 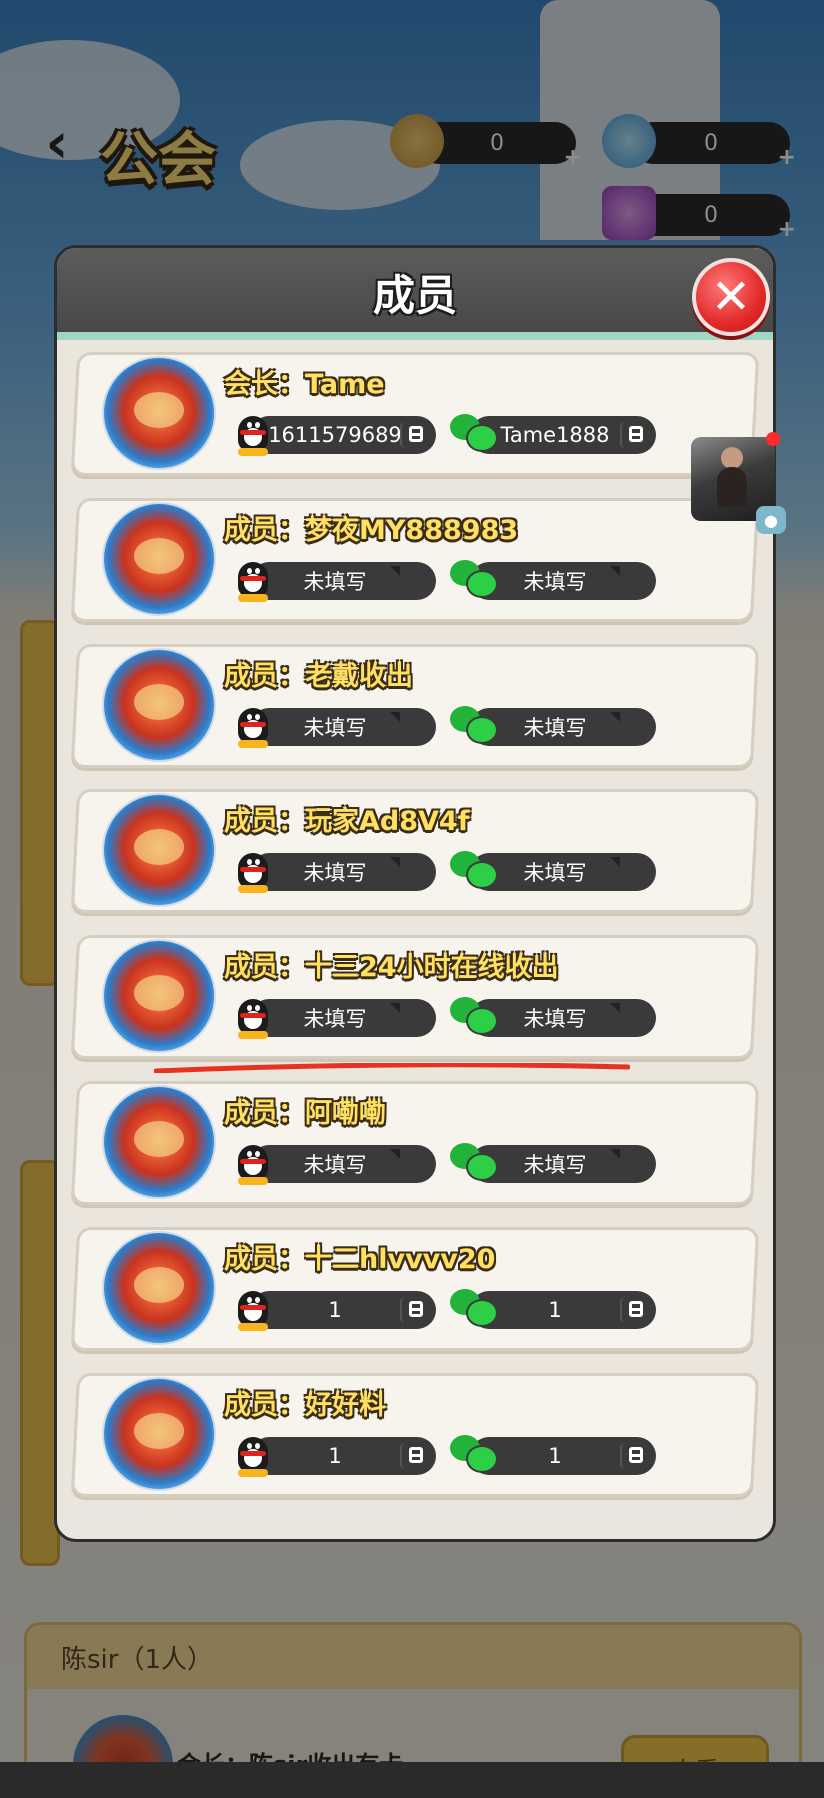 What do you see at coordinates (391, 967) in the screenshot?
I see `member-name: 成员：十三24小时在线收出` at bounding box center [391, 967].